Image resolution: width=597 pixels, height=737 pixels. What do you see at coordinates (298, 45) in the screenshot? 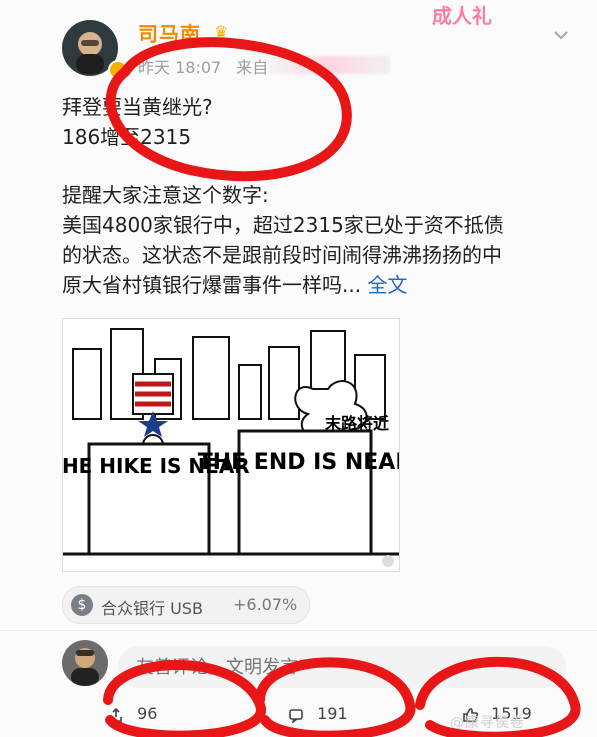
I see `post-header: 司马南 ♛ 昨天 18:07 来自 成人礼` at bounding box center [298, 45].